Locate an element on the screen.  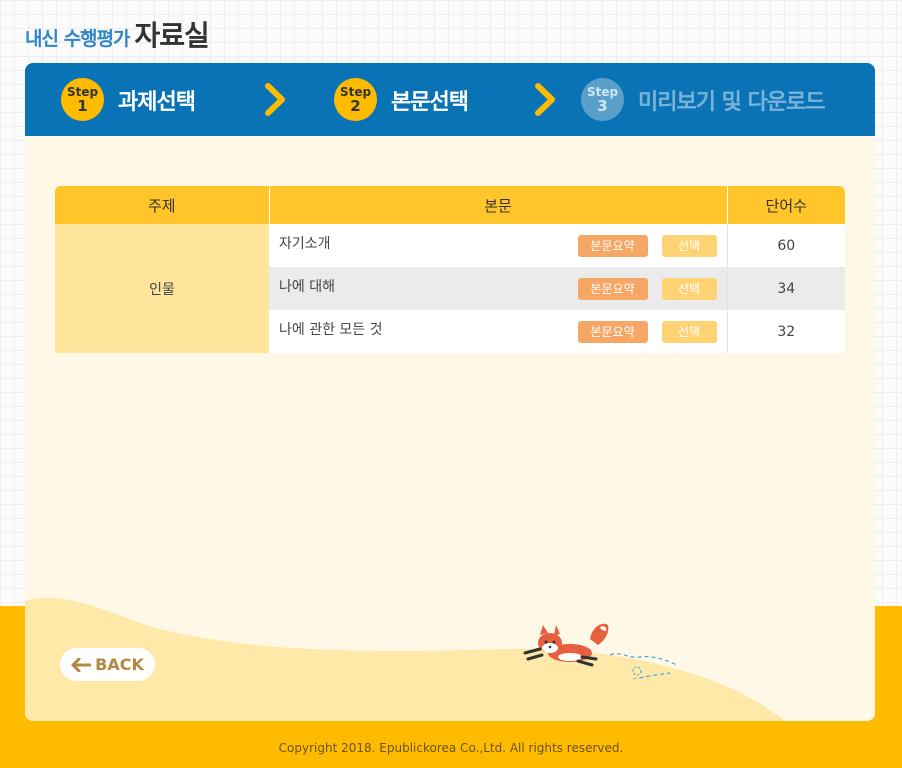
word-count-cell: 32 is located at coordinates (785, 331).